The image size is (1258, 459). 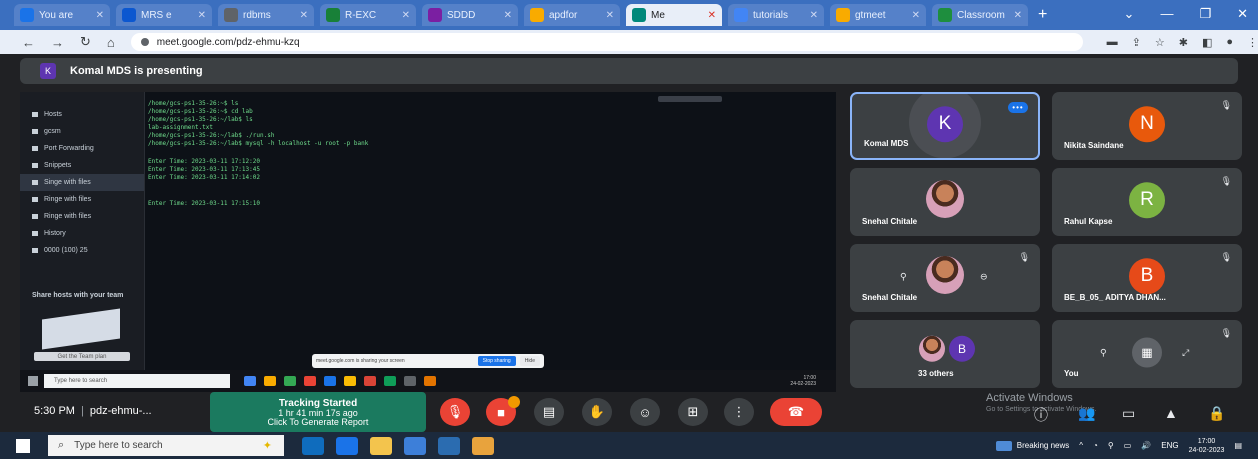 What do you see at coordinates (1160, 42) in the screenshot?
I see `bookmark-icon: ☆` at bounding box center [1160, 42].